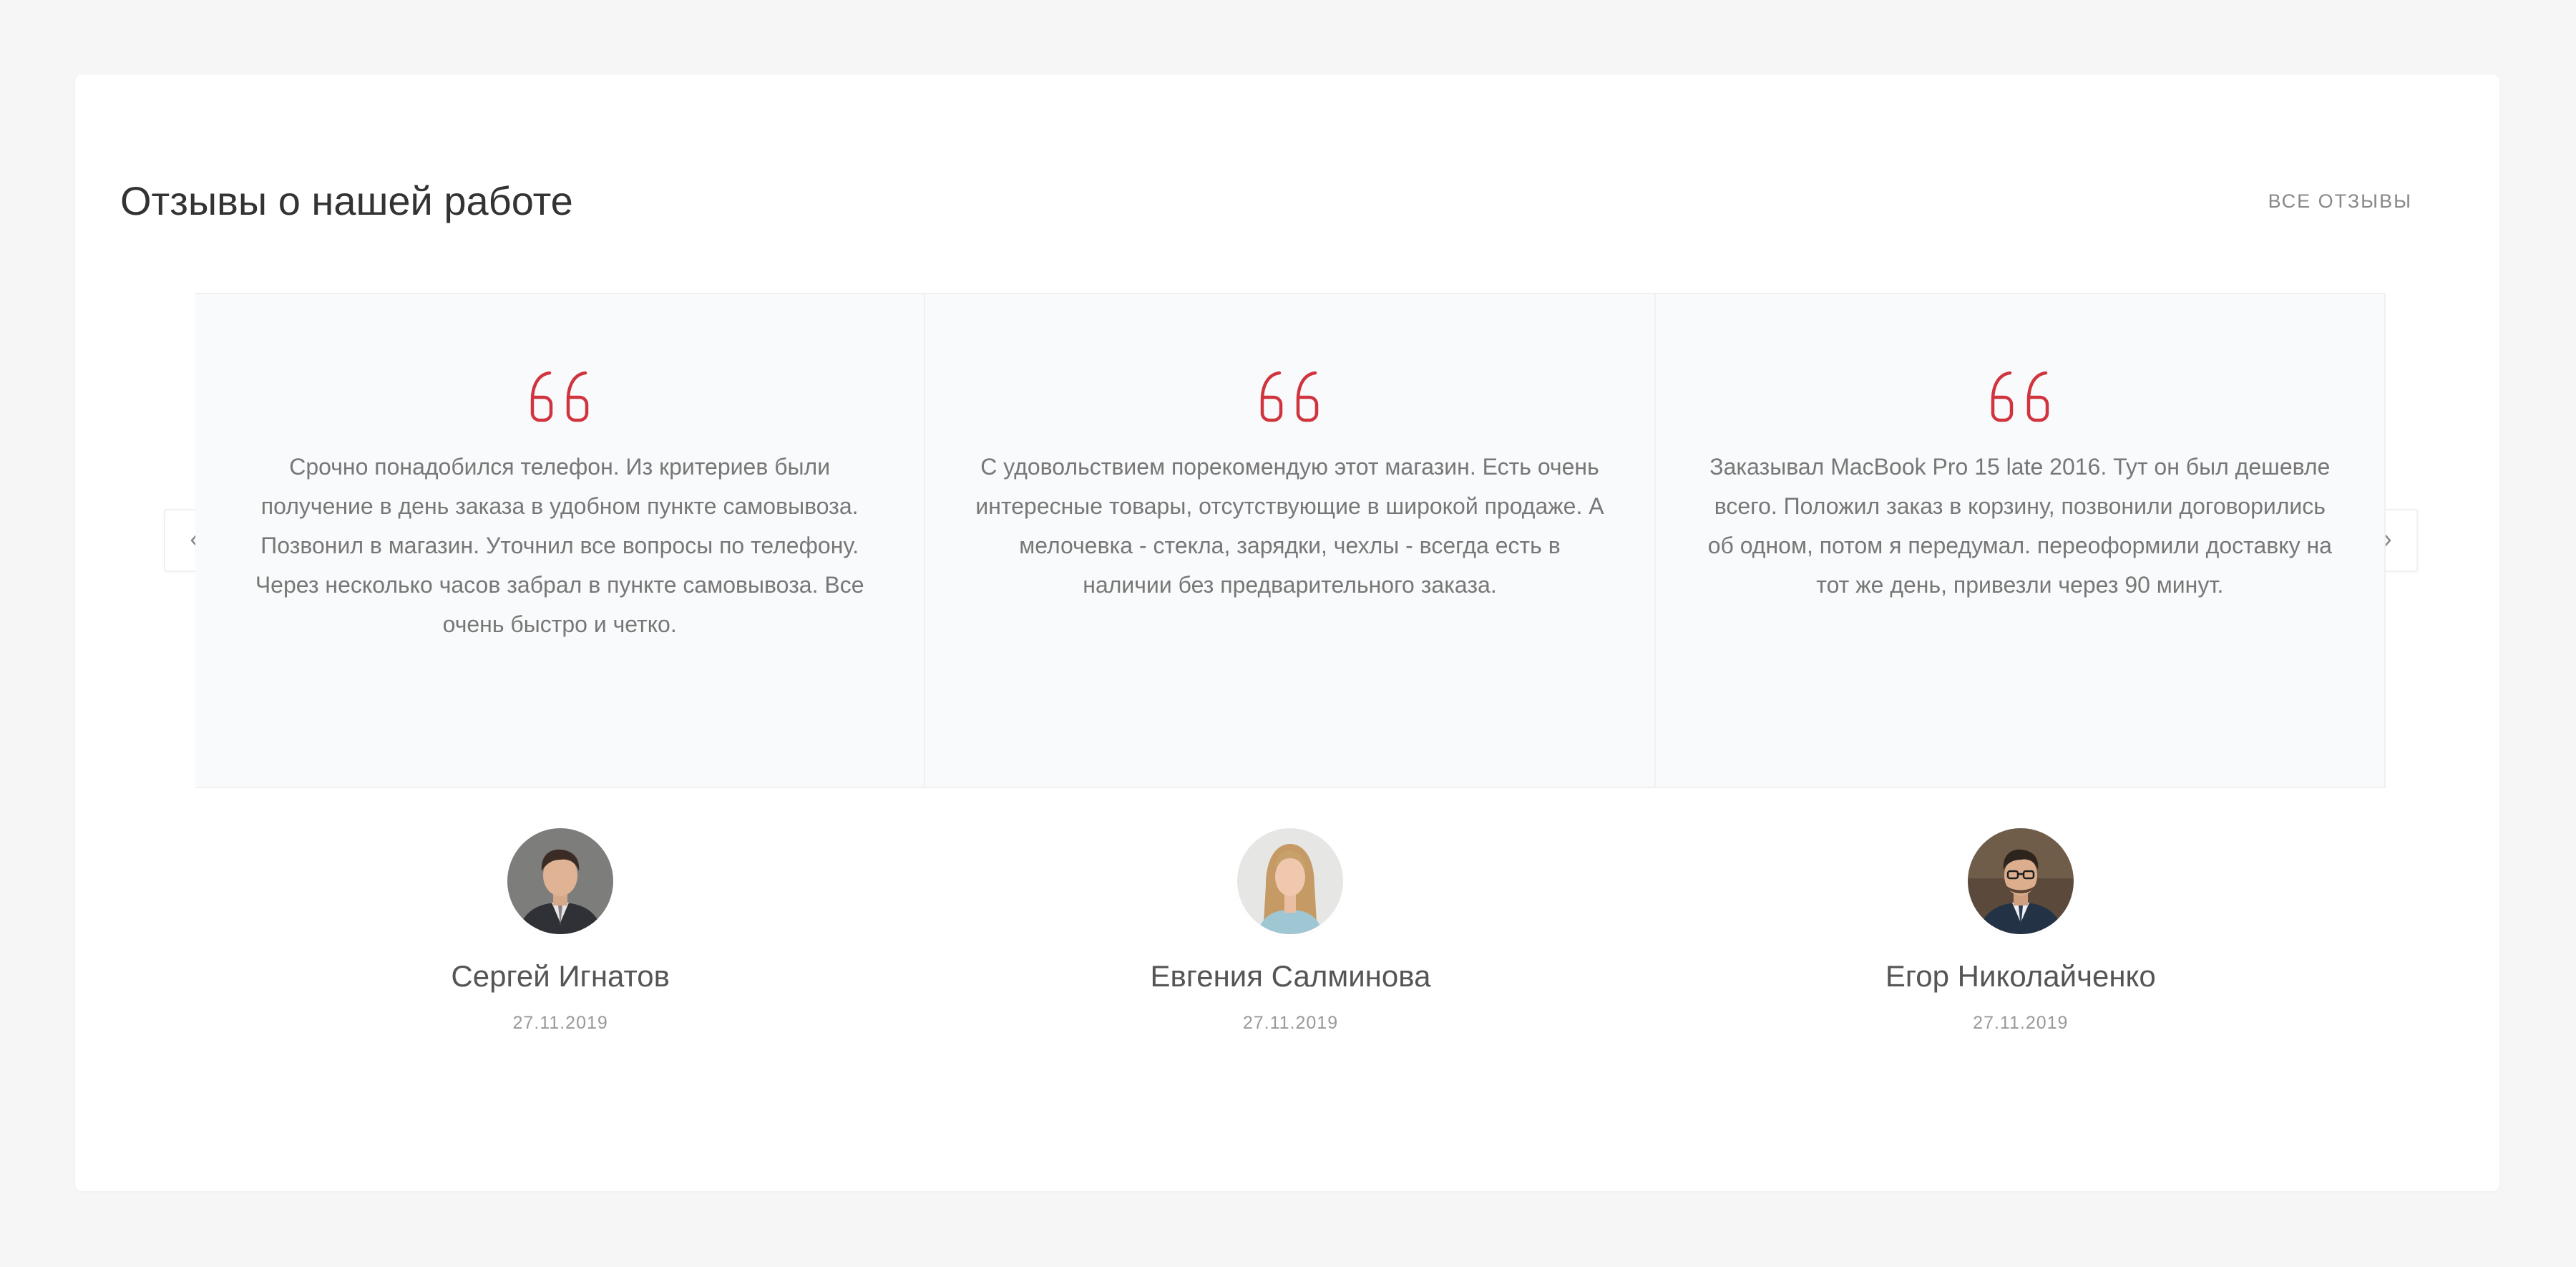  I want to click on author-name: Сергей Игнатов, so click(560, 976).